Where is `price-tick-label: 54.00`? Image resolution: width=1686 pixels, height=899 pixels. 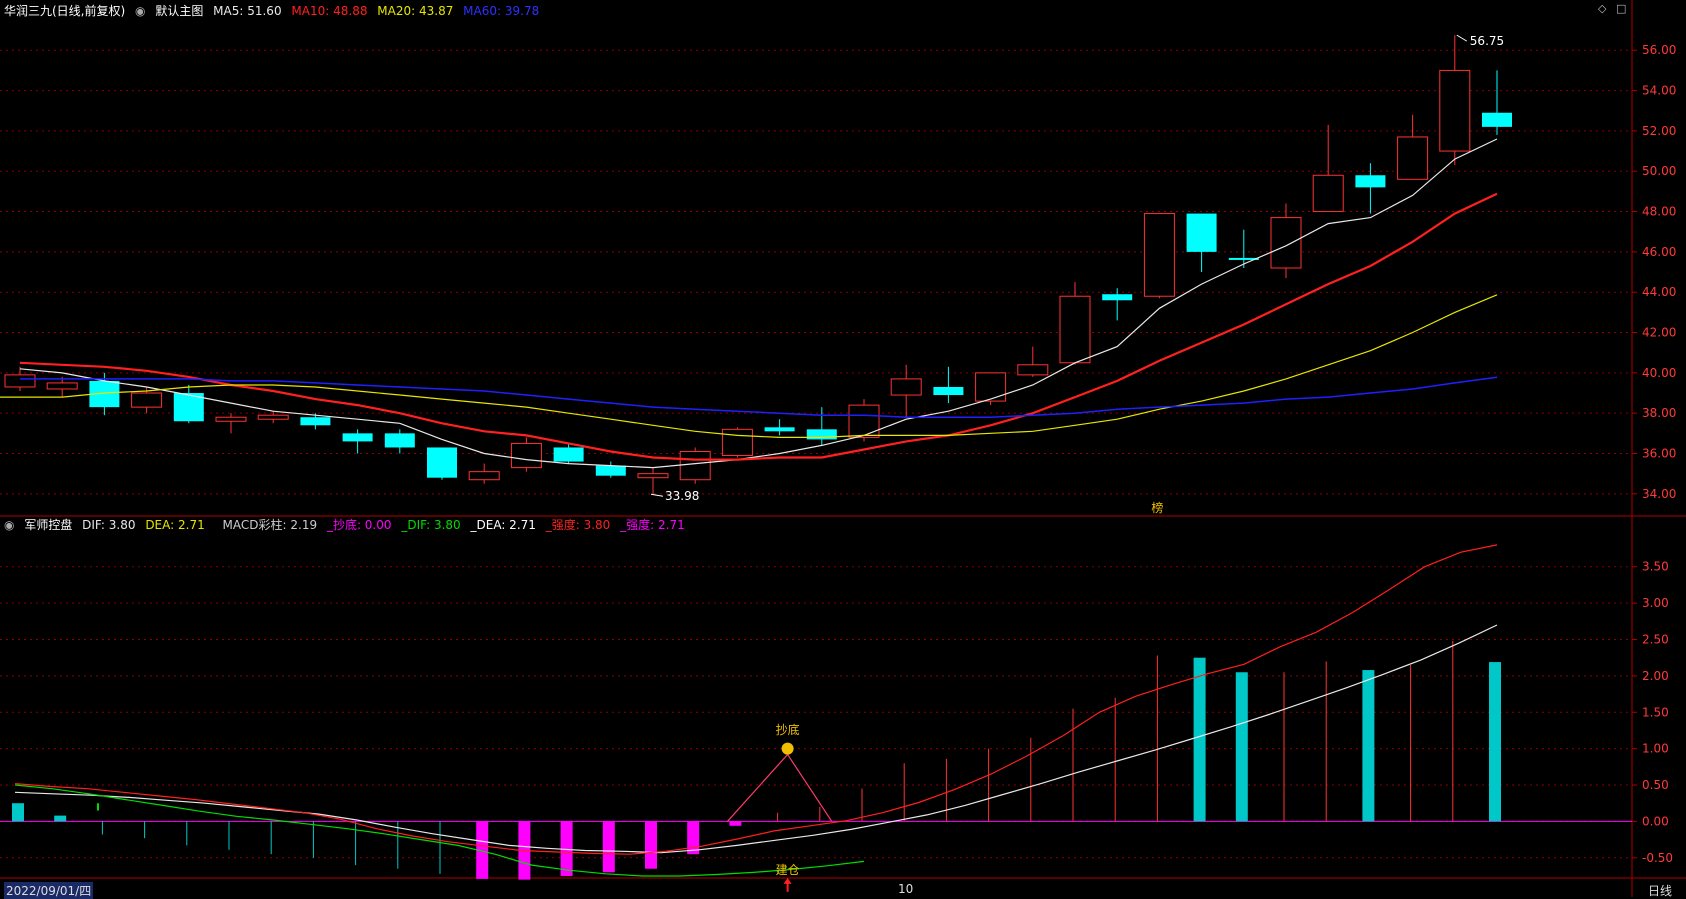
price-tick-label: 54.00 is located at coordinates (1659, 91).